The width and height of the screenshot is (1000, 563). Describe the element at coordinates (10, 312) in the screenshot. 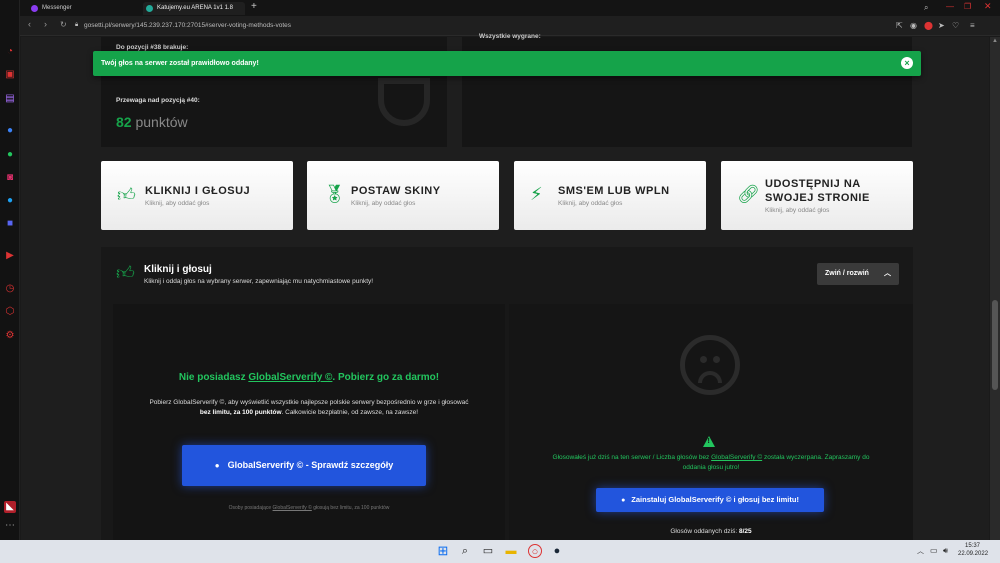

I see `extensions-icon: ⬡` at that location.